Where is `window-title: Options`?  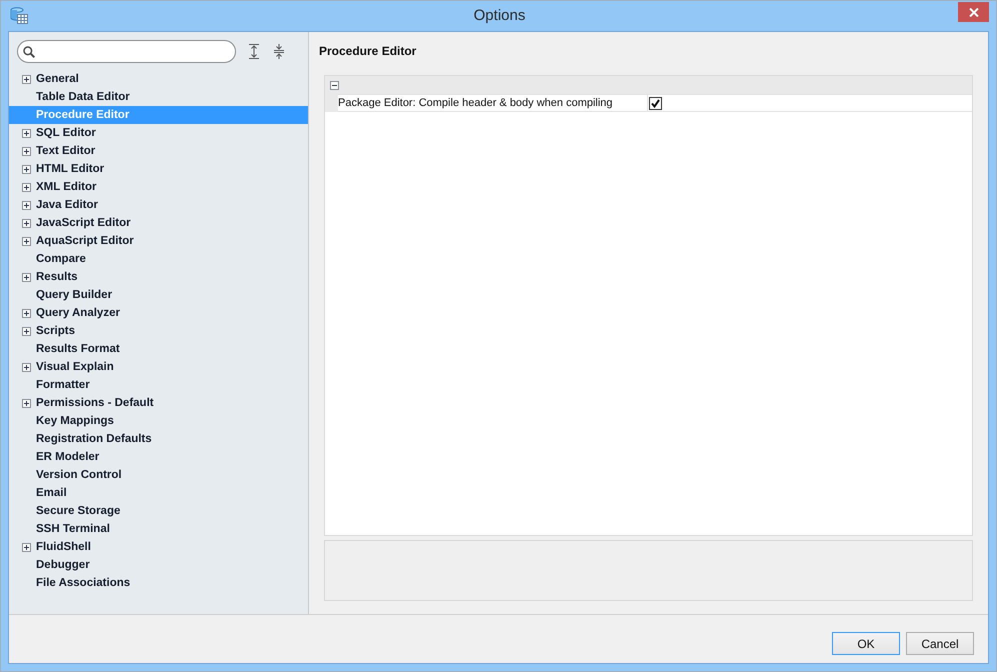
window-title: Options is located at coordinates (500, 16).